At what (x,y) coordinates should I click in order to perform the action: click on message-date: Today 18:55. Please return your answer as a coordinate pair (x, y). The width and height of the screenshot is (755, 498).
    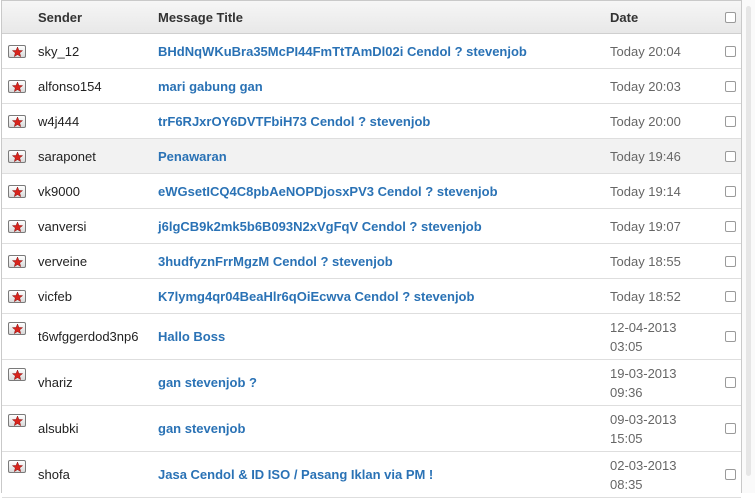
    Looking at the image, I should click on (663, 261).